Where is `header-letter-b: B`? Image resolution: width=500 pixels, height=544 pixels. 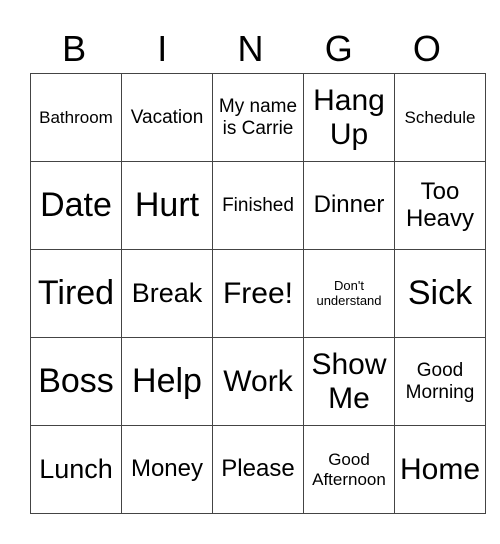 header-letter-b: B is located at coordinates (74, 48).